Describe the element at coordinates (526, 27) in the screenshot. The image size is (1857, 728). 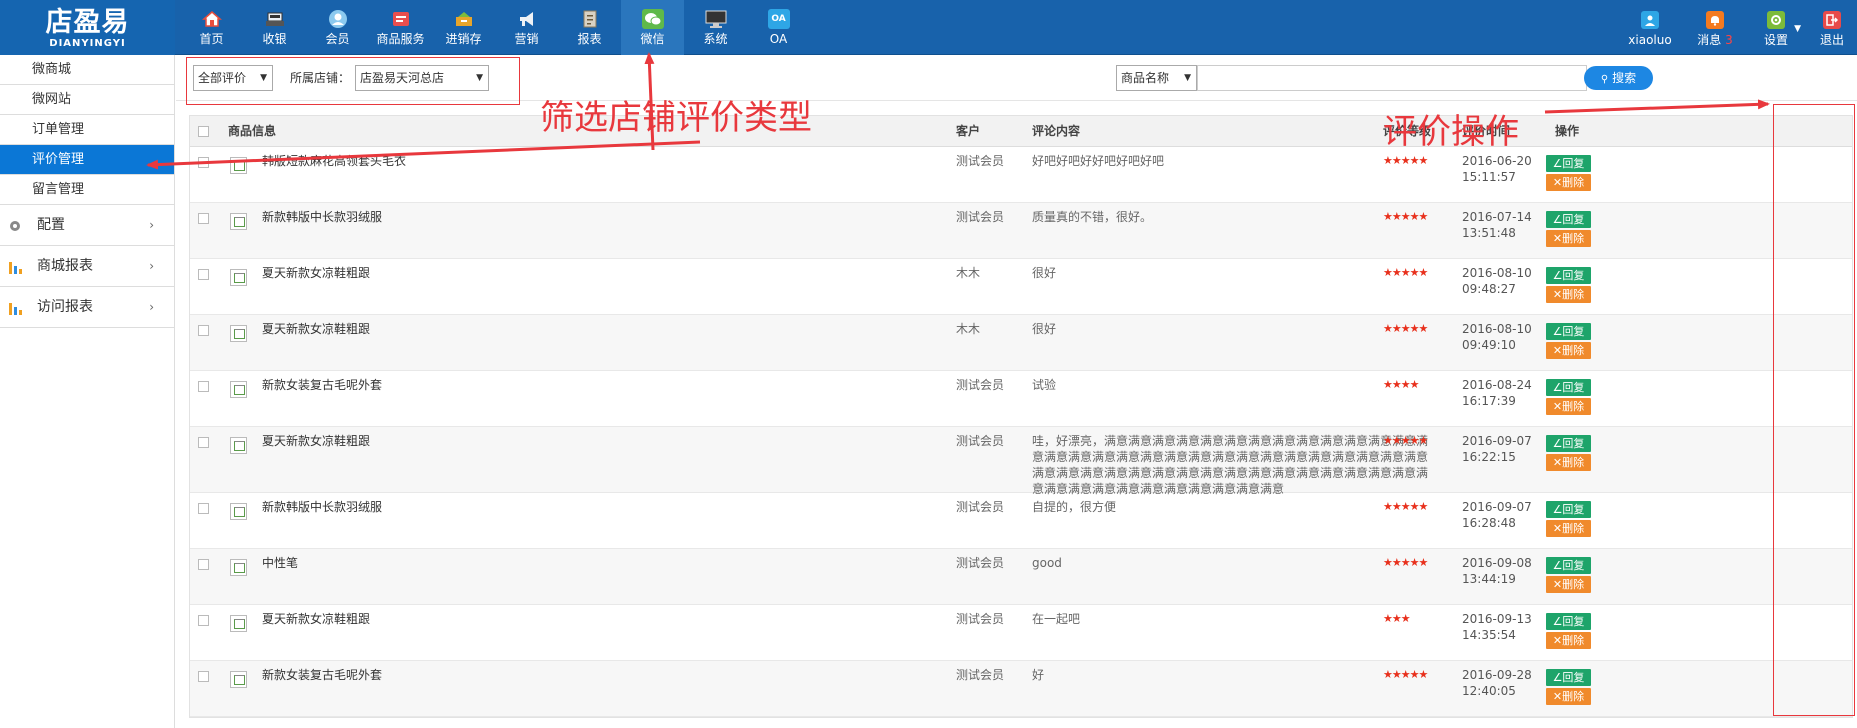
I see `nav-item-marketing: 营销` at that location.